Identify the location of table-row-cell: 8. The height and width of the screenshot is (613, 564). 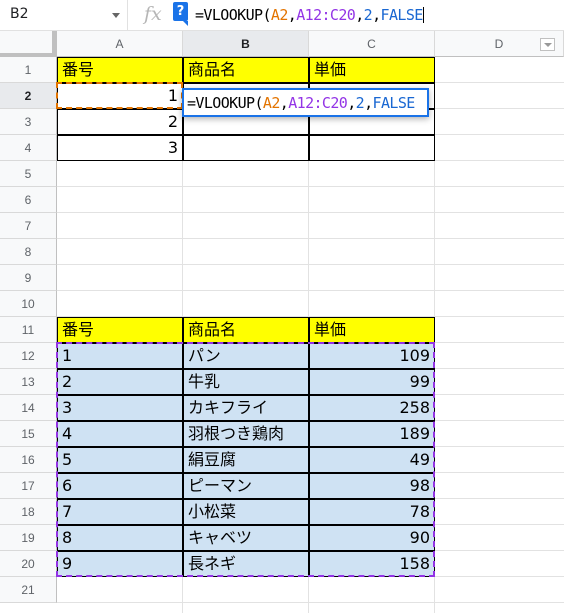
(120, 538).